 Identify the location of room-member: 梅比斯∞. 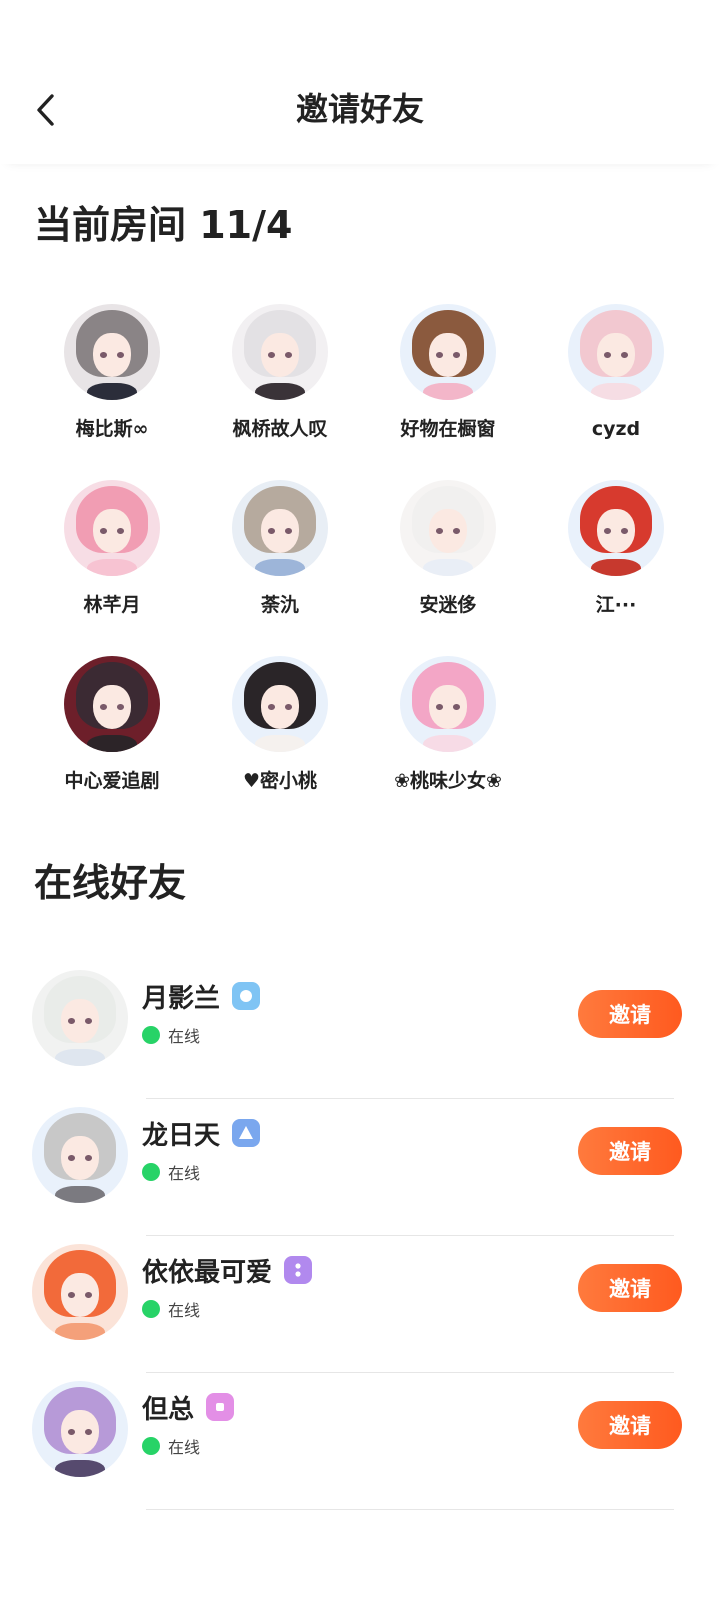
(112, 373).